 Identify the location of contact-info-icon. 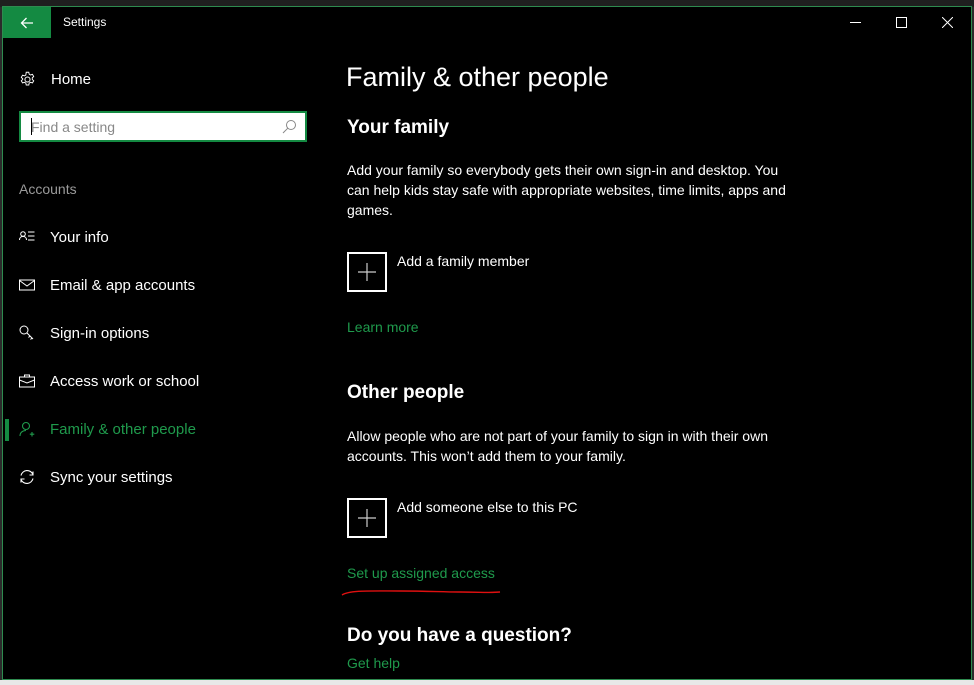
(27, 236).